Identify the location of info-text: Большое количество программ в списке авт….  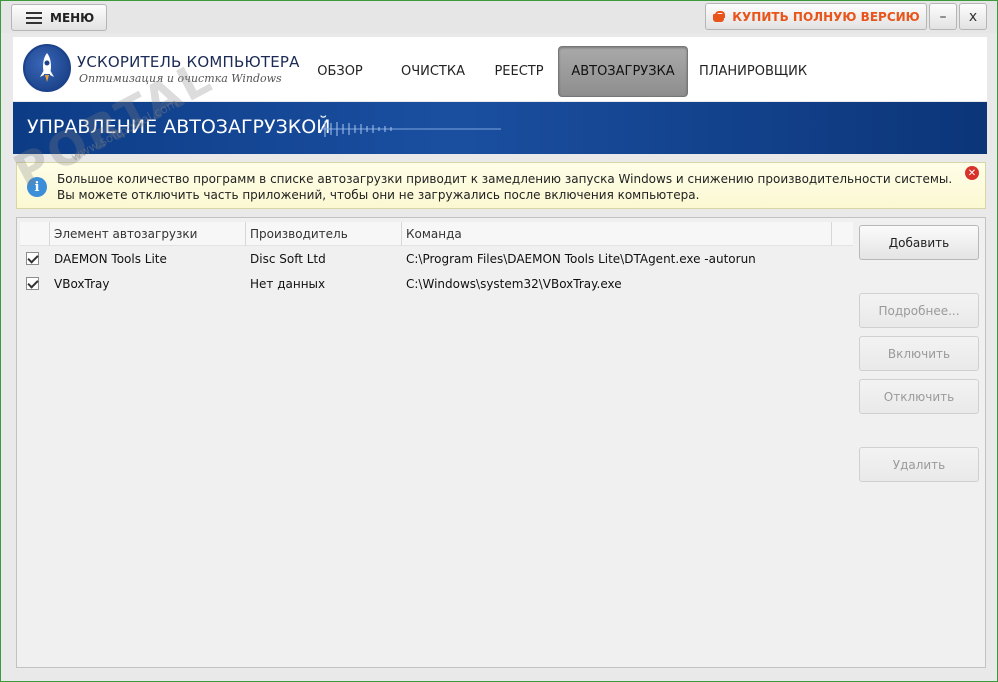
(504, 187).